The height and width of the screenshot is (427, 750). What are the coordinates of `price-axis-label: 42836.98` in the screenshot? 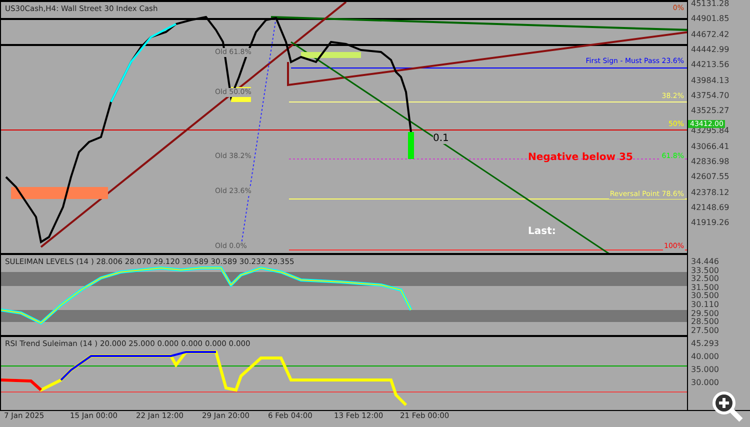 It's located at (710, 161).